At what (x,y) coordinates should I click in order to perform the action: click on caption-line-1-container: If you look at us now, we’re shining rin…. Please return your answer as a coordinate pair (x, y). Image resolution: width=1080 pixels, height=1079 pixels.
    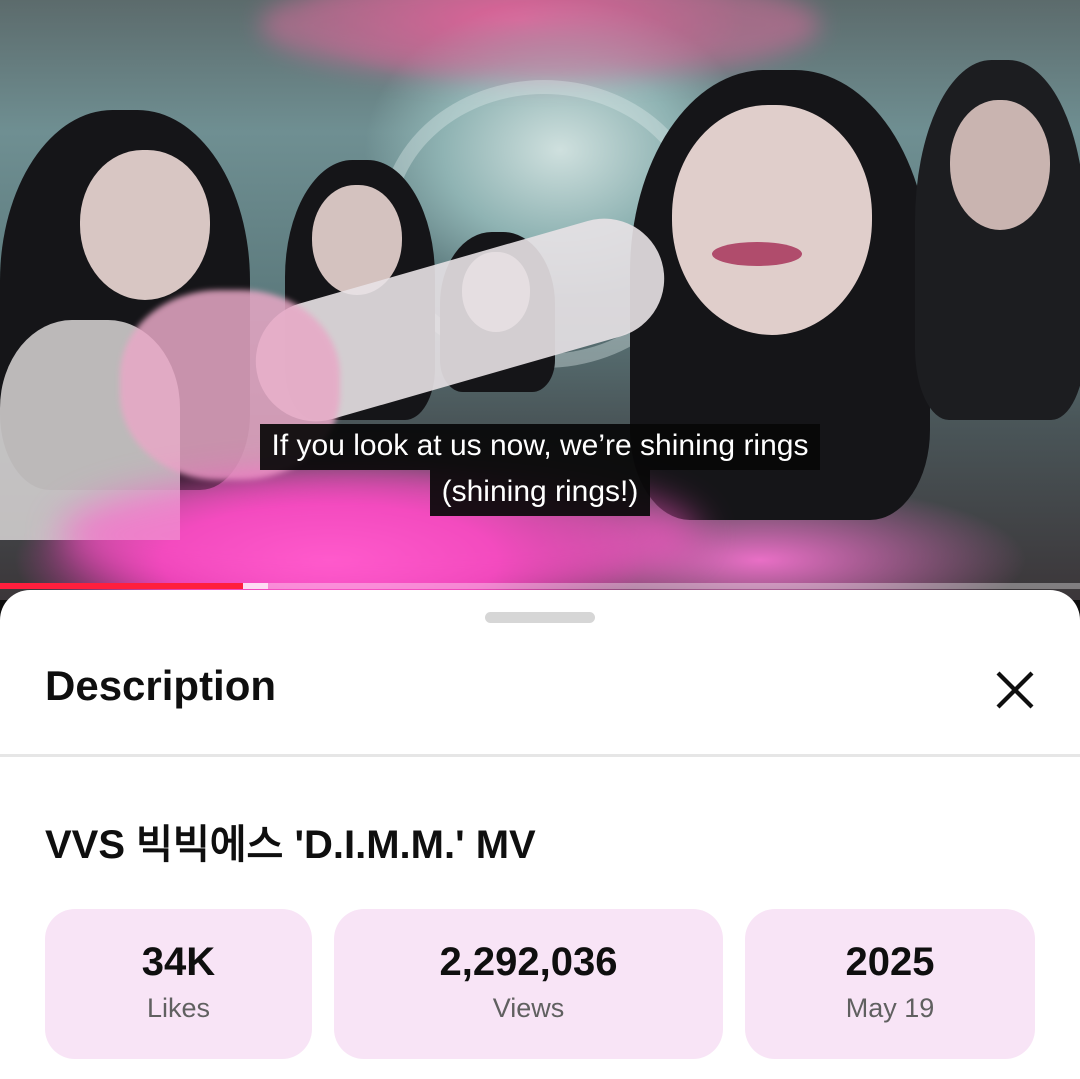
    Looking at the image, I should click on (540, 447).